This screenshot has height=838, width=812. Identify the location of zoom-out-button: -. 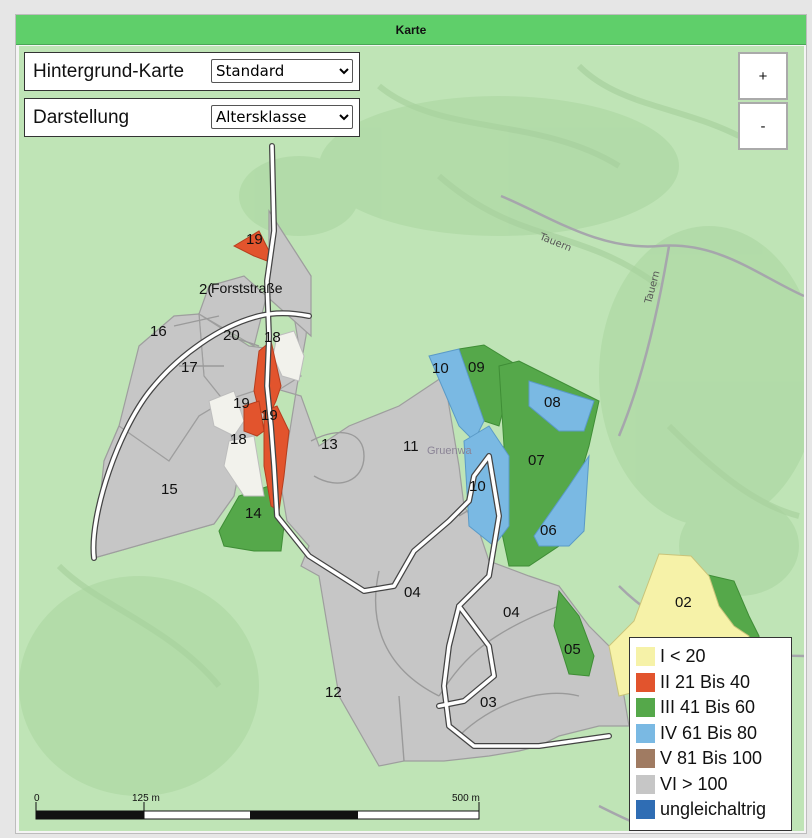
(763, 126).